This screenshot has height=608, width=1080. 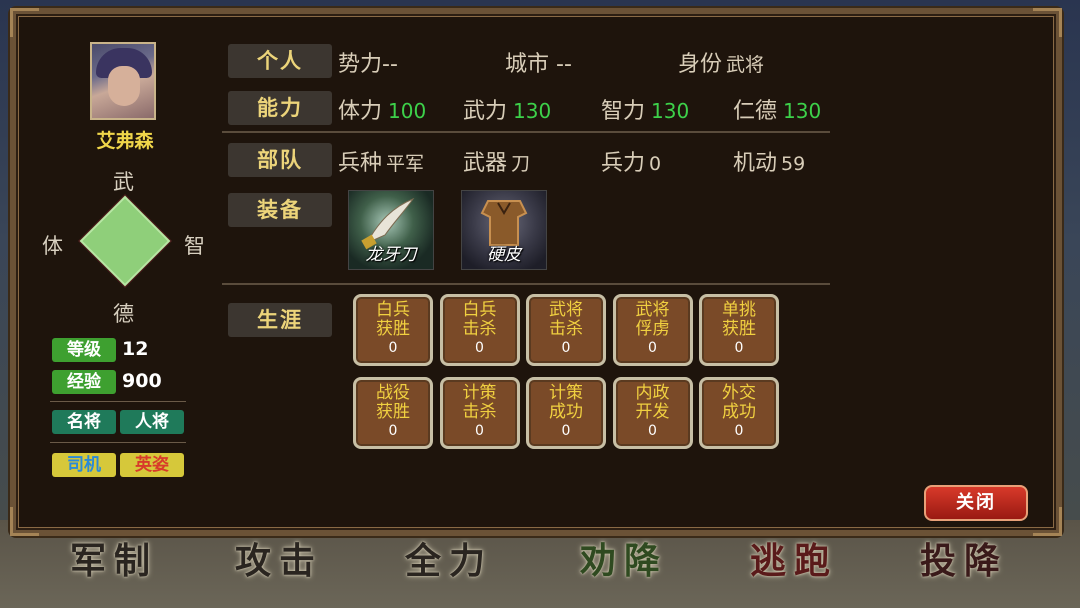 I want to click on background-command-0: 军制, so click(x=114, y=561).